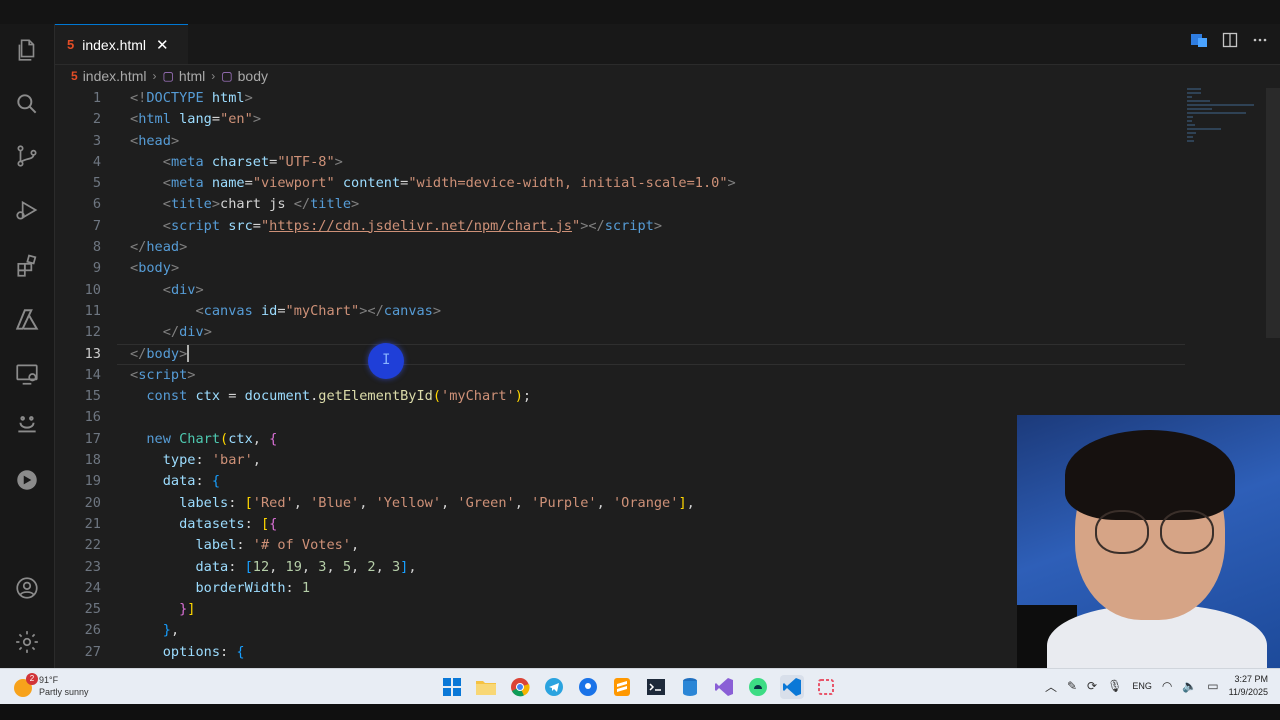 The height and width of the screenshot is (720, 1280). Describe the element at coordinates (27, 426) in the screenshot. I see `testing-icon` at that location.